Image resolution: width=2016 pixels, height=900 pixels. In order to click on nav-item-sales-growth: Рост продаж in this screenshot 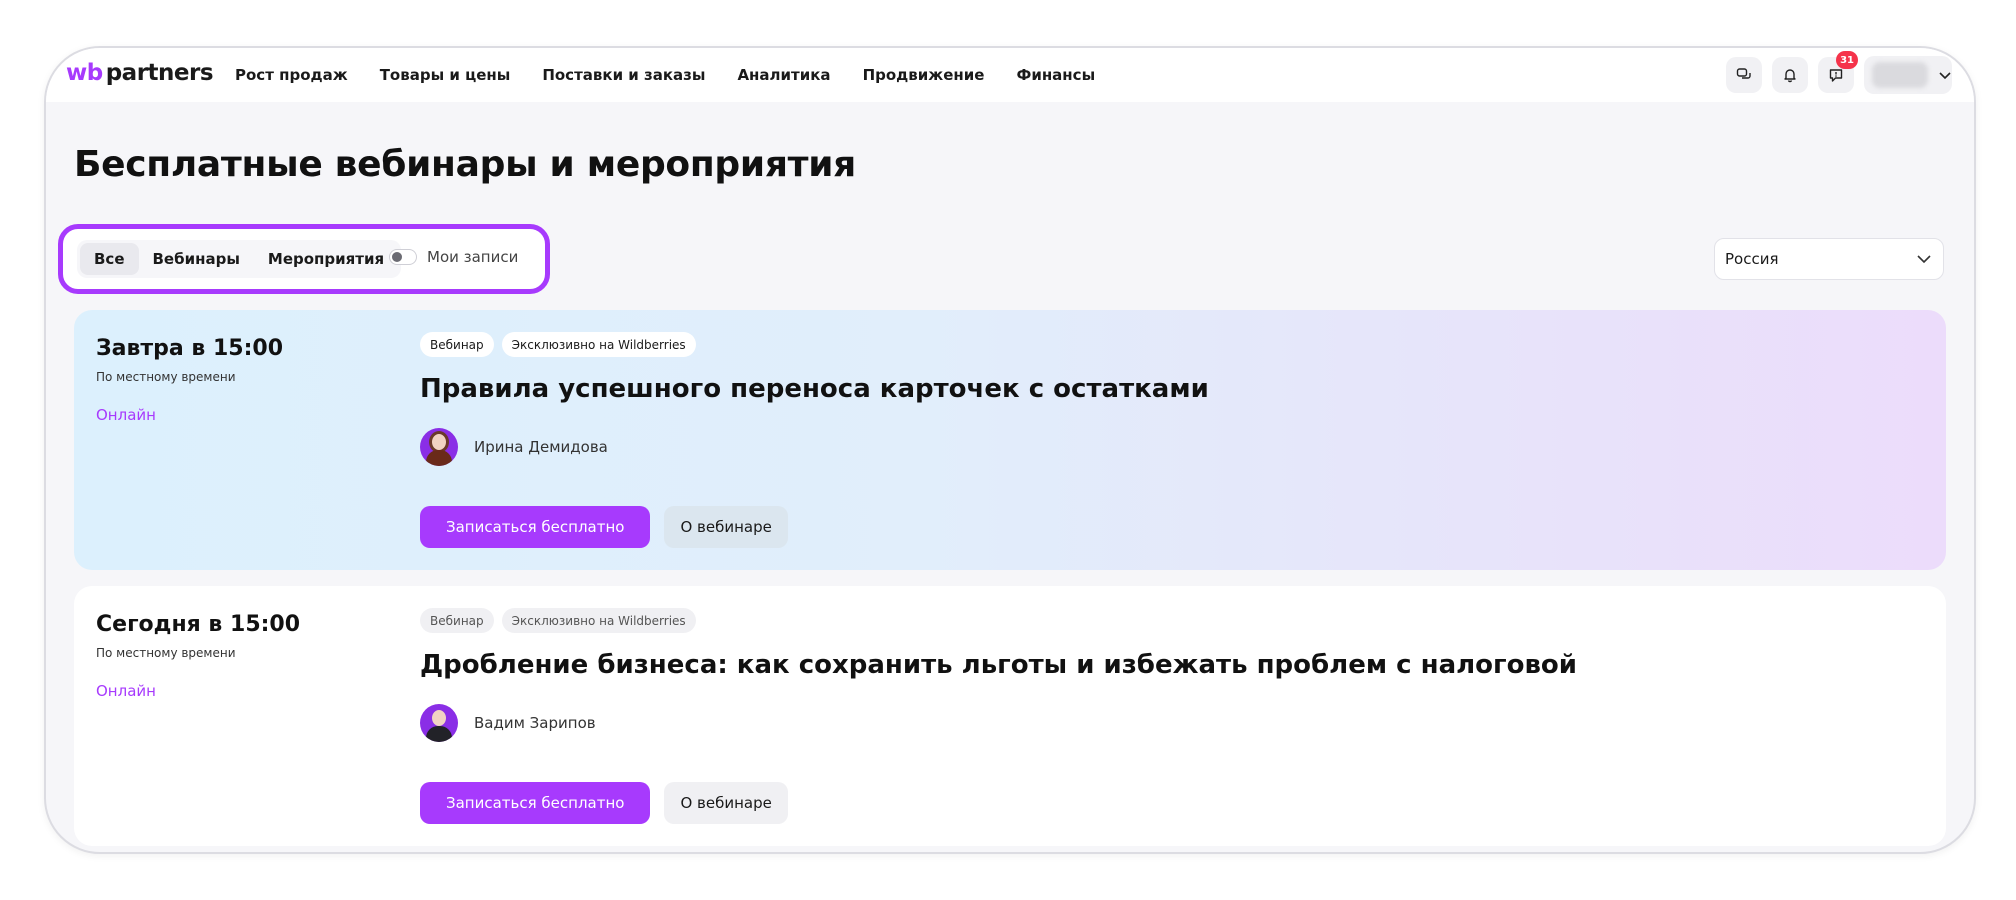, I will do `click(291, 75)`.